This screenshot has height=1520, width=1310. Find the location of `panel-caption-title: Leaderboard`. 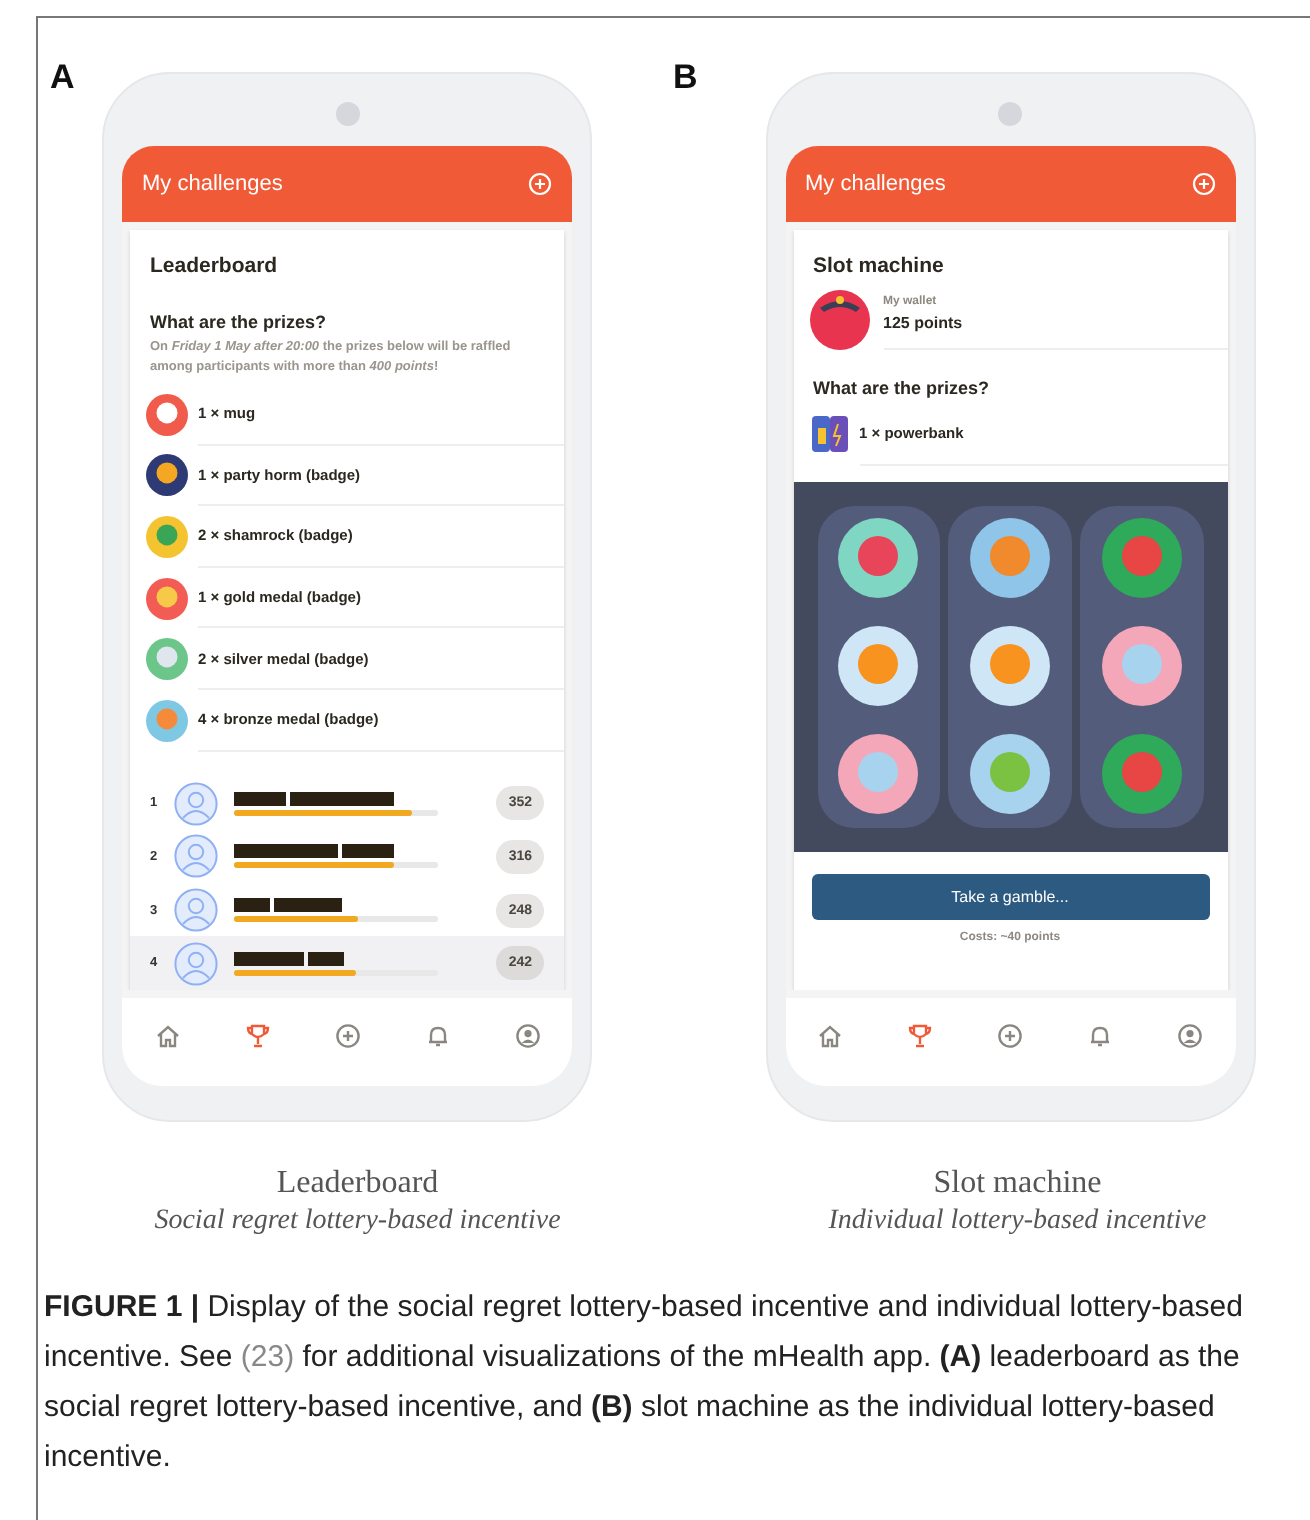

panel-caption-title: Leaderboard is located at coordinates (357, 1184).